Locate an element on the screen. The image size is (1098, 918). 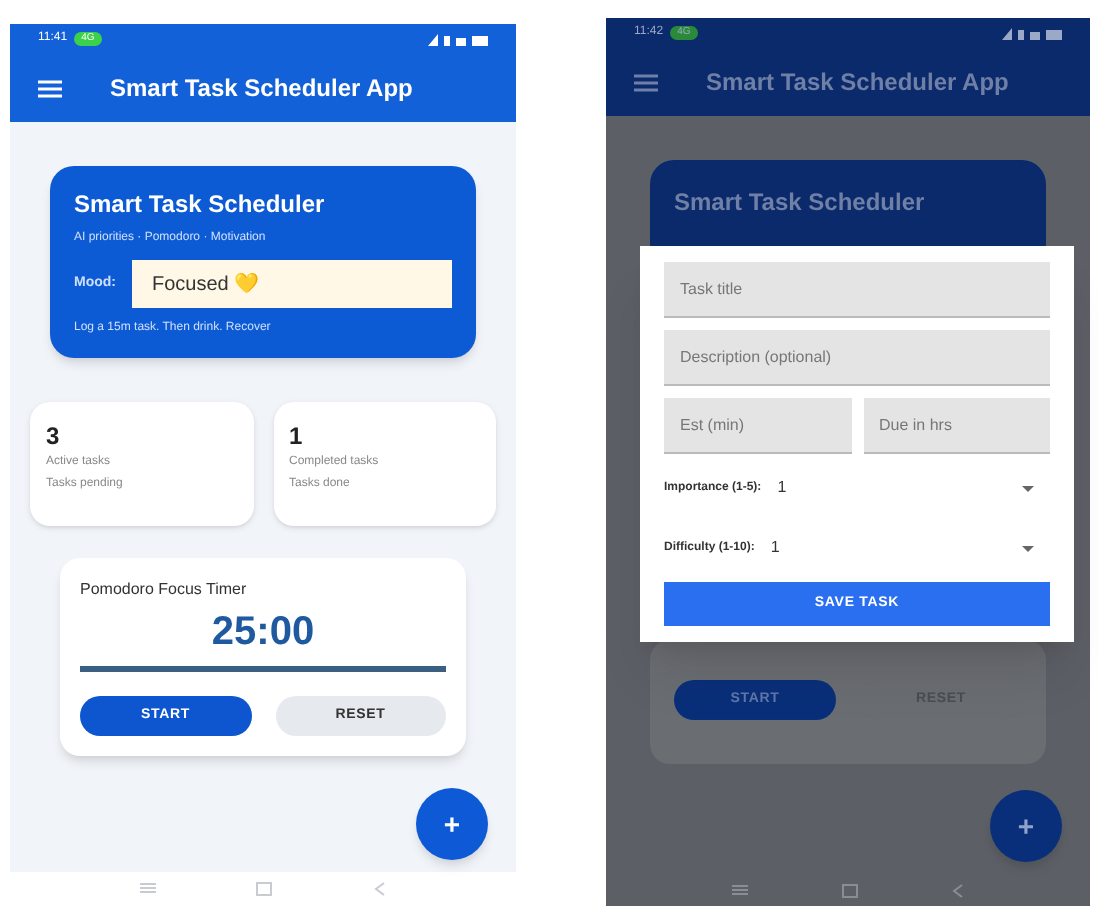
timer-display: 25:00 is located at coordinates (263, 633).